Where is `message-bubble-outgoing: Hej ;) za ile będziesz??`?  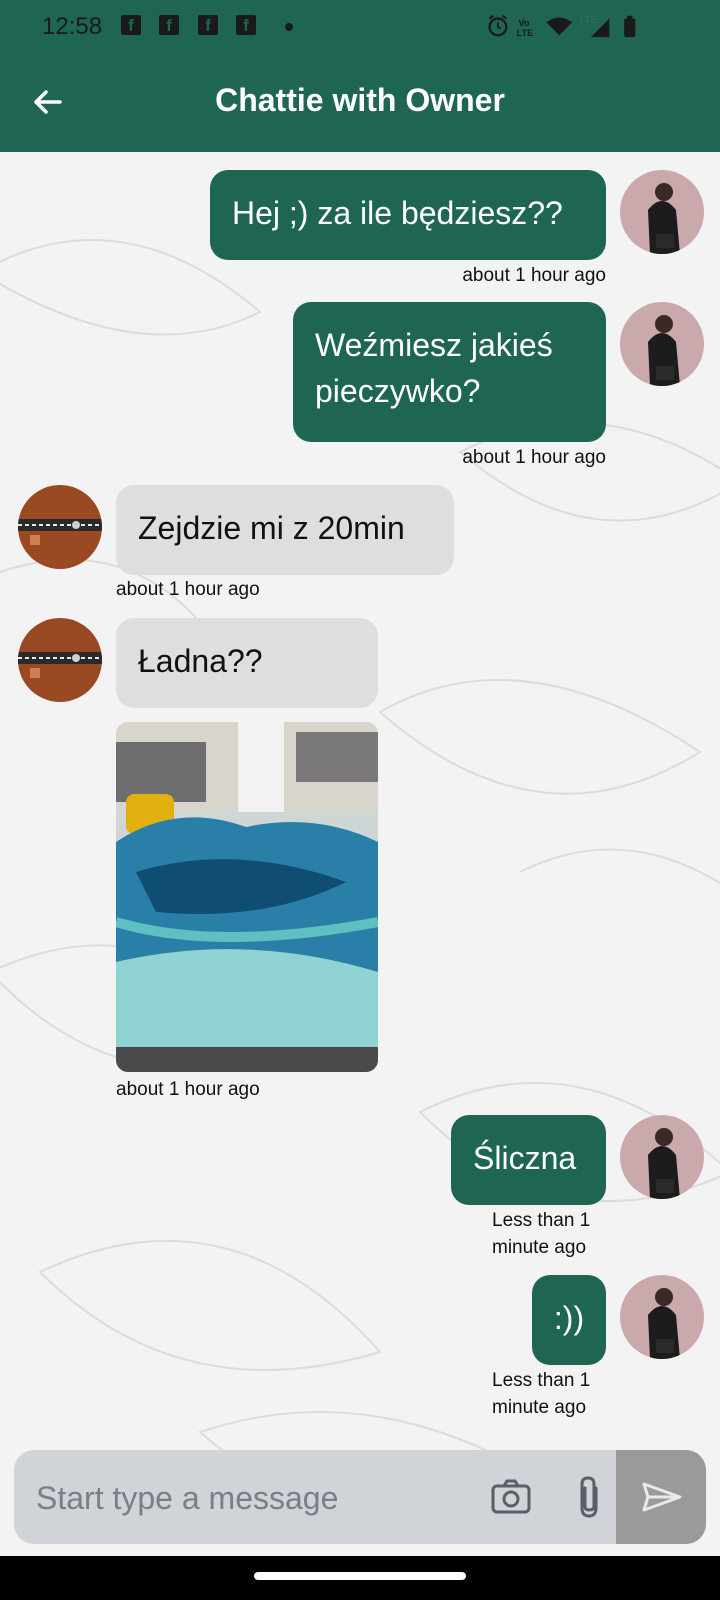
message-bubble-outgoing: Hej ;) za ile będziesz?? is located at coordinates (408, 215).